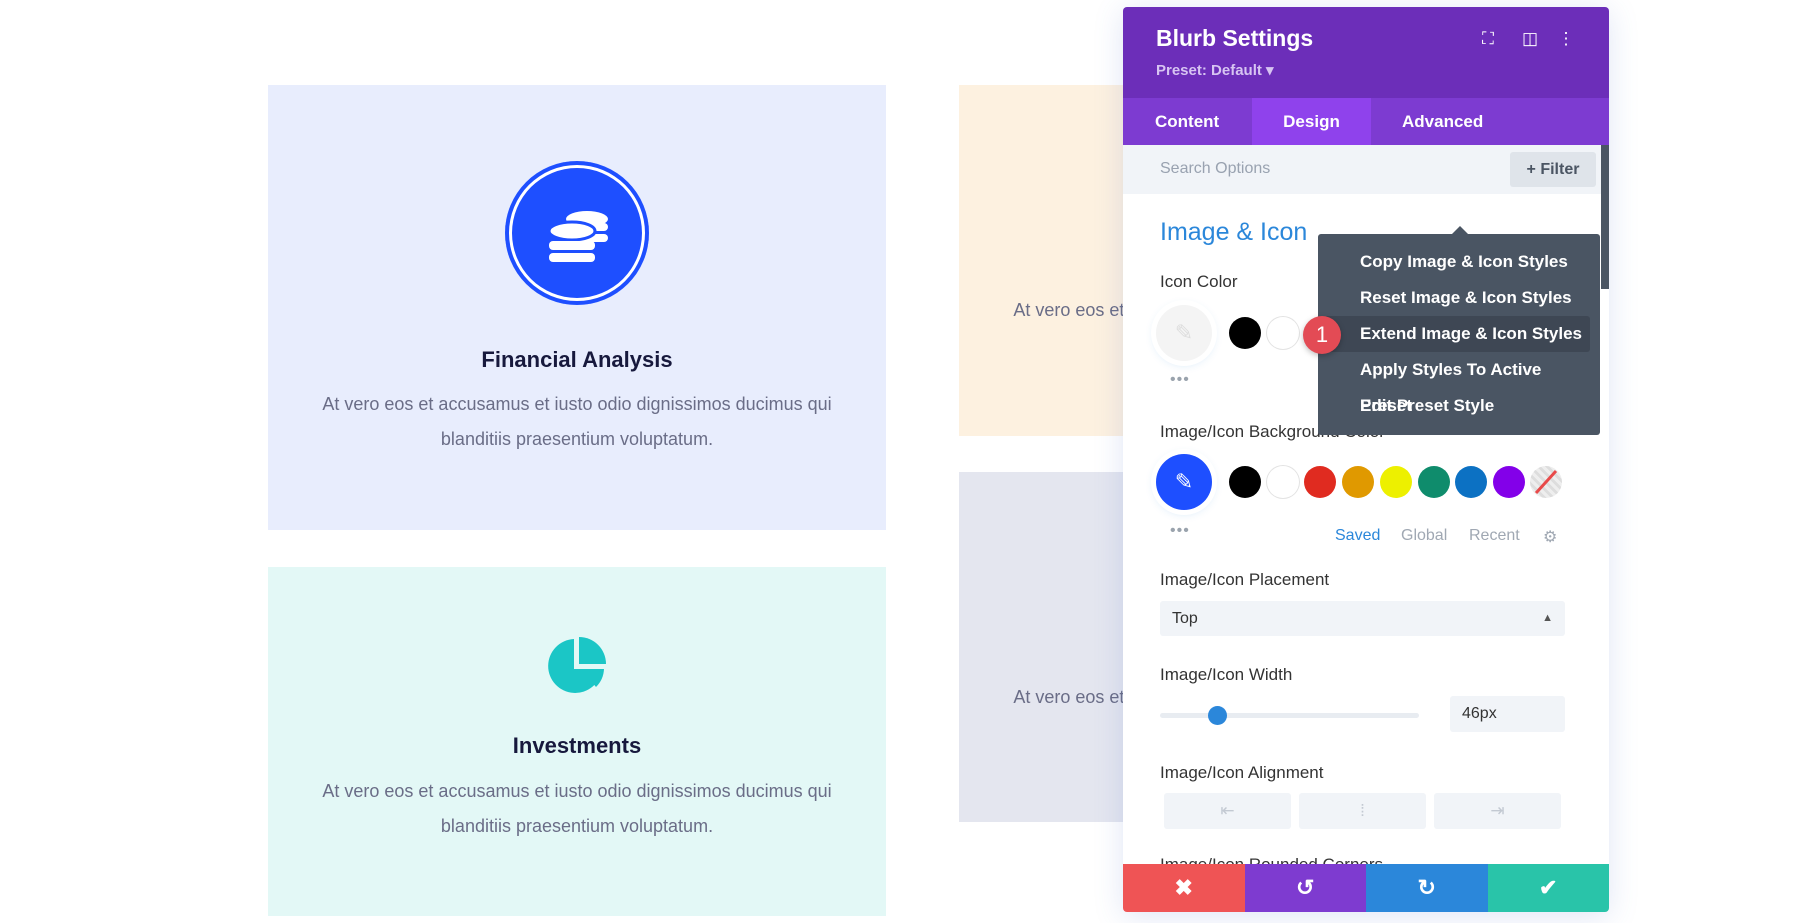  Describe the element at coordinates (1235, 38) in the screenshot. I see `panel-title: Blurb Settings` at that location.